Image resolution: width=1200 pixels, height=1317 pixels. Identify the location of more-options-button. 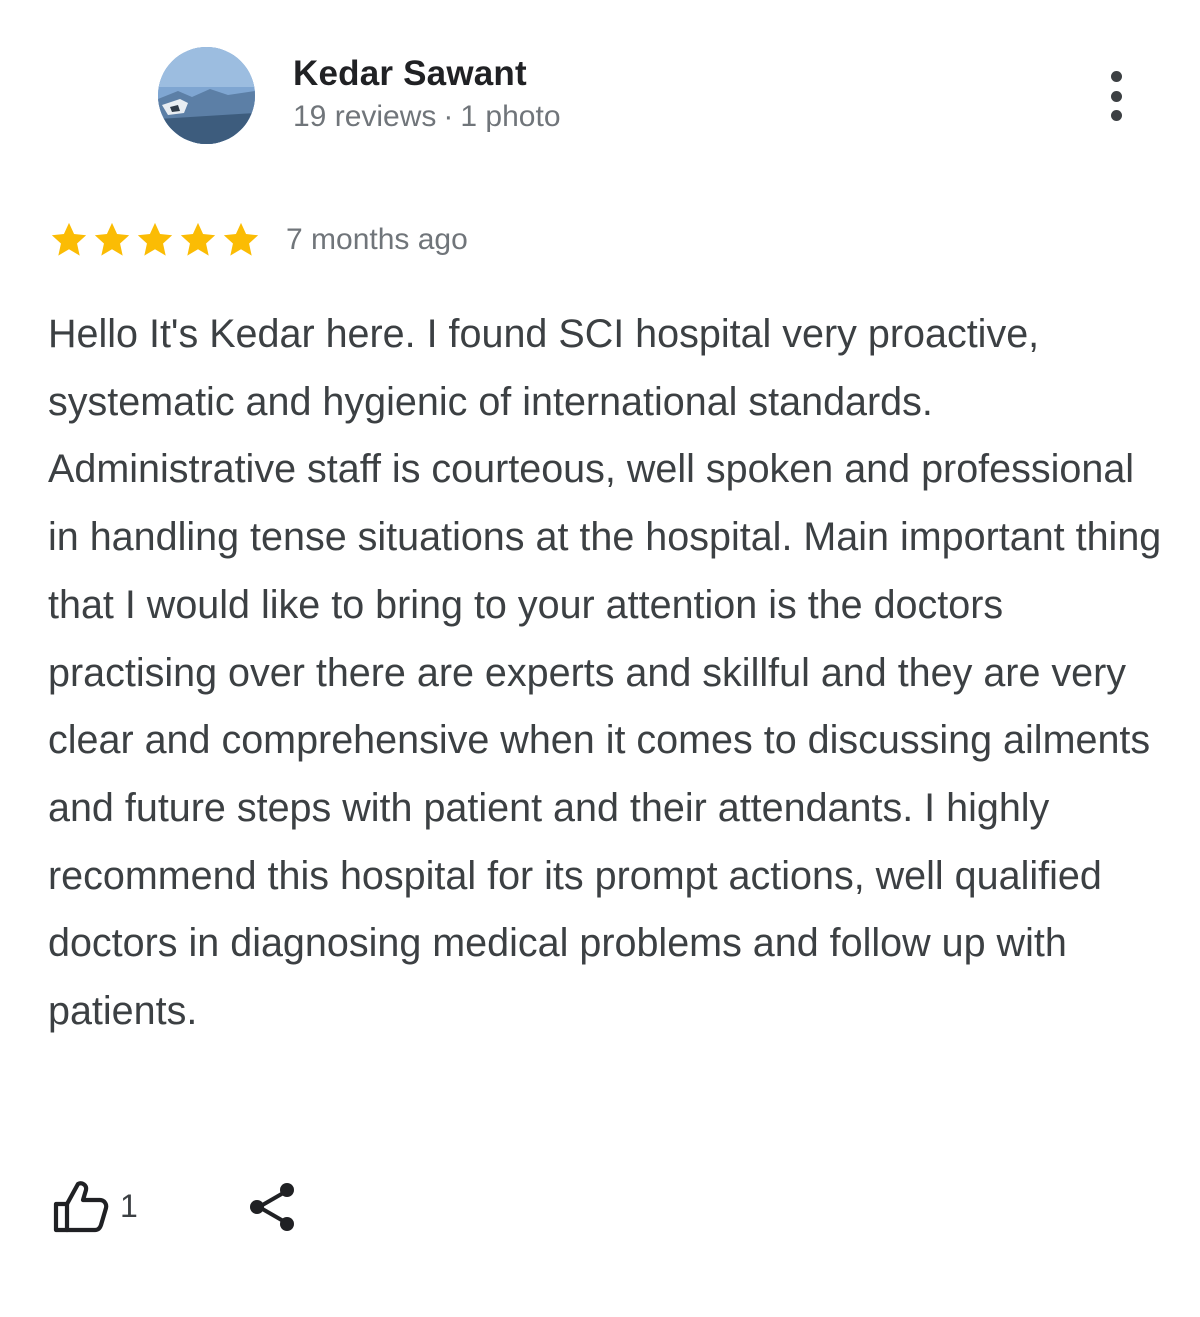
(1116, 96).